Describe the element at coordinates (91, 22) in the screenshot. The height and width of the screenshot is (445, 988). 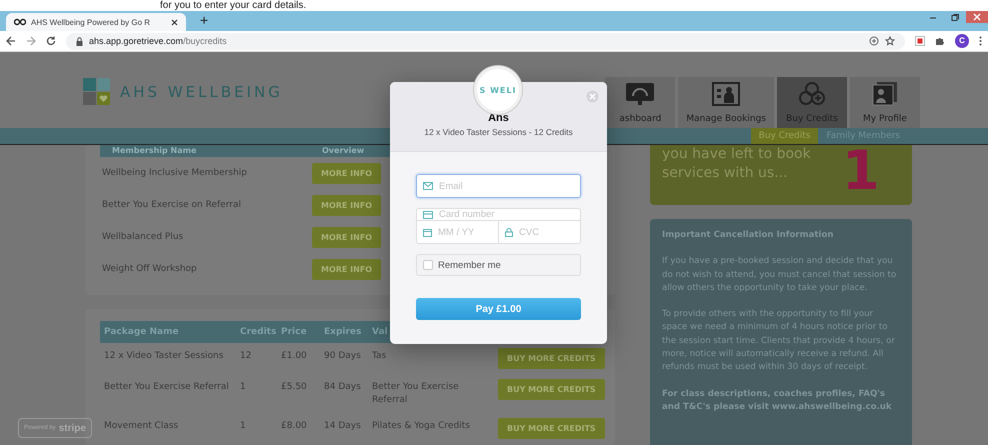
I see `tab-title: AHS Wellbeing Powered by Go R` at that location.